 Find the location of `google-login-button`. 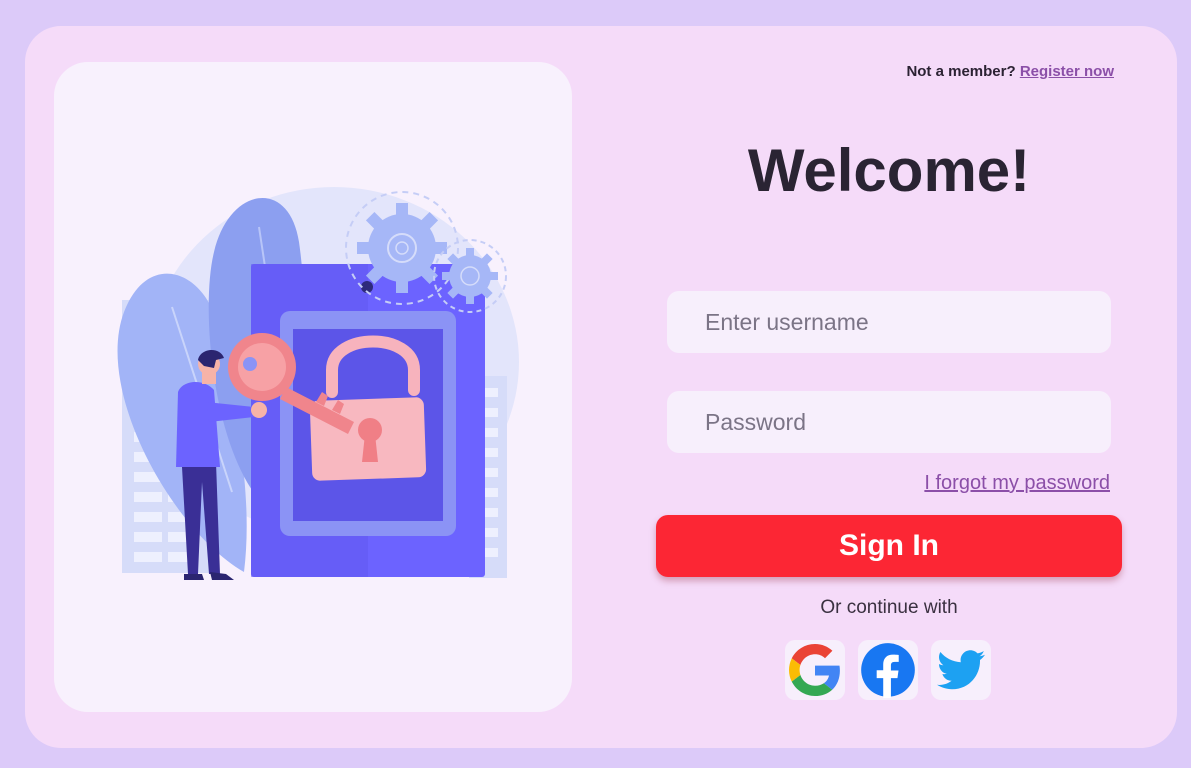

google-login-button is located at coordinates (815, 670).